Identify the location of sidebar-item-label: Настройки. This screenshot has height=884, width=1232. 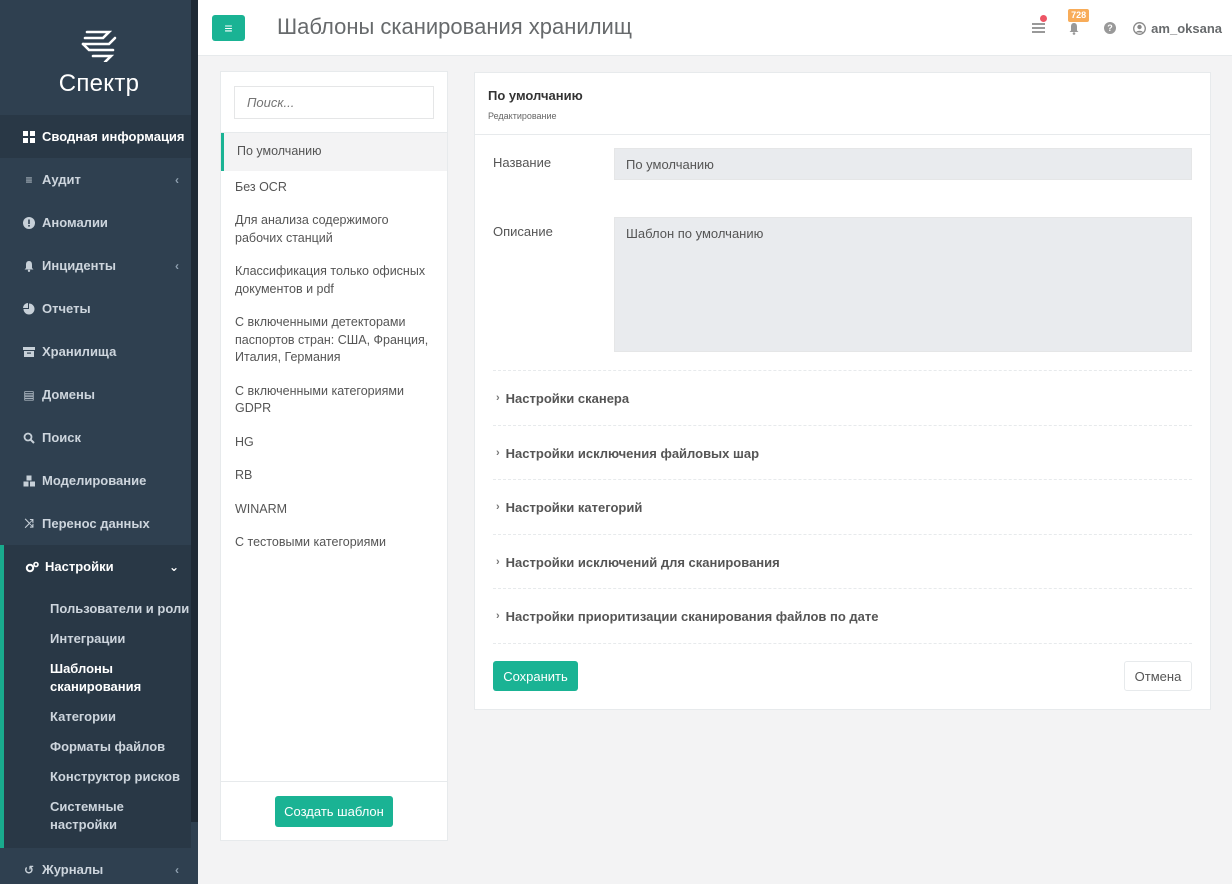
(79, 566).